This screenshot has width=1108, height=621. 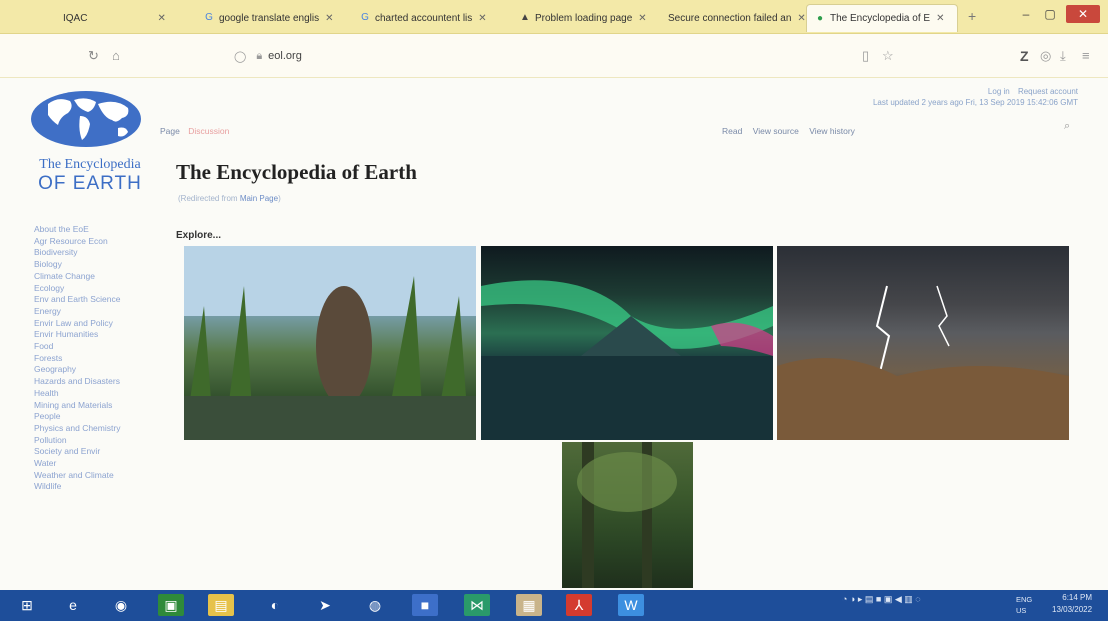 What do you see at coordinates (77, 347) in the screenshot?
I see `sidebar-item-food: Food` at bounding box center [77, 347].